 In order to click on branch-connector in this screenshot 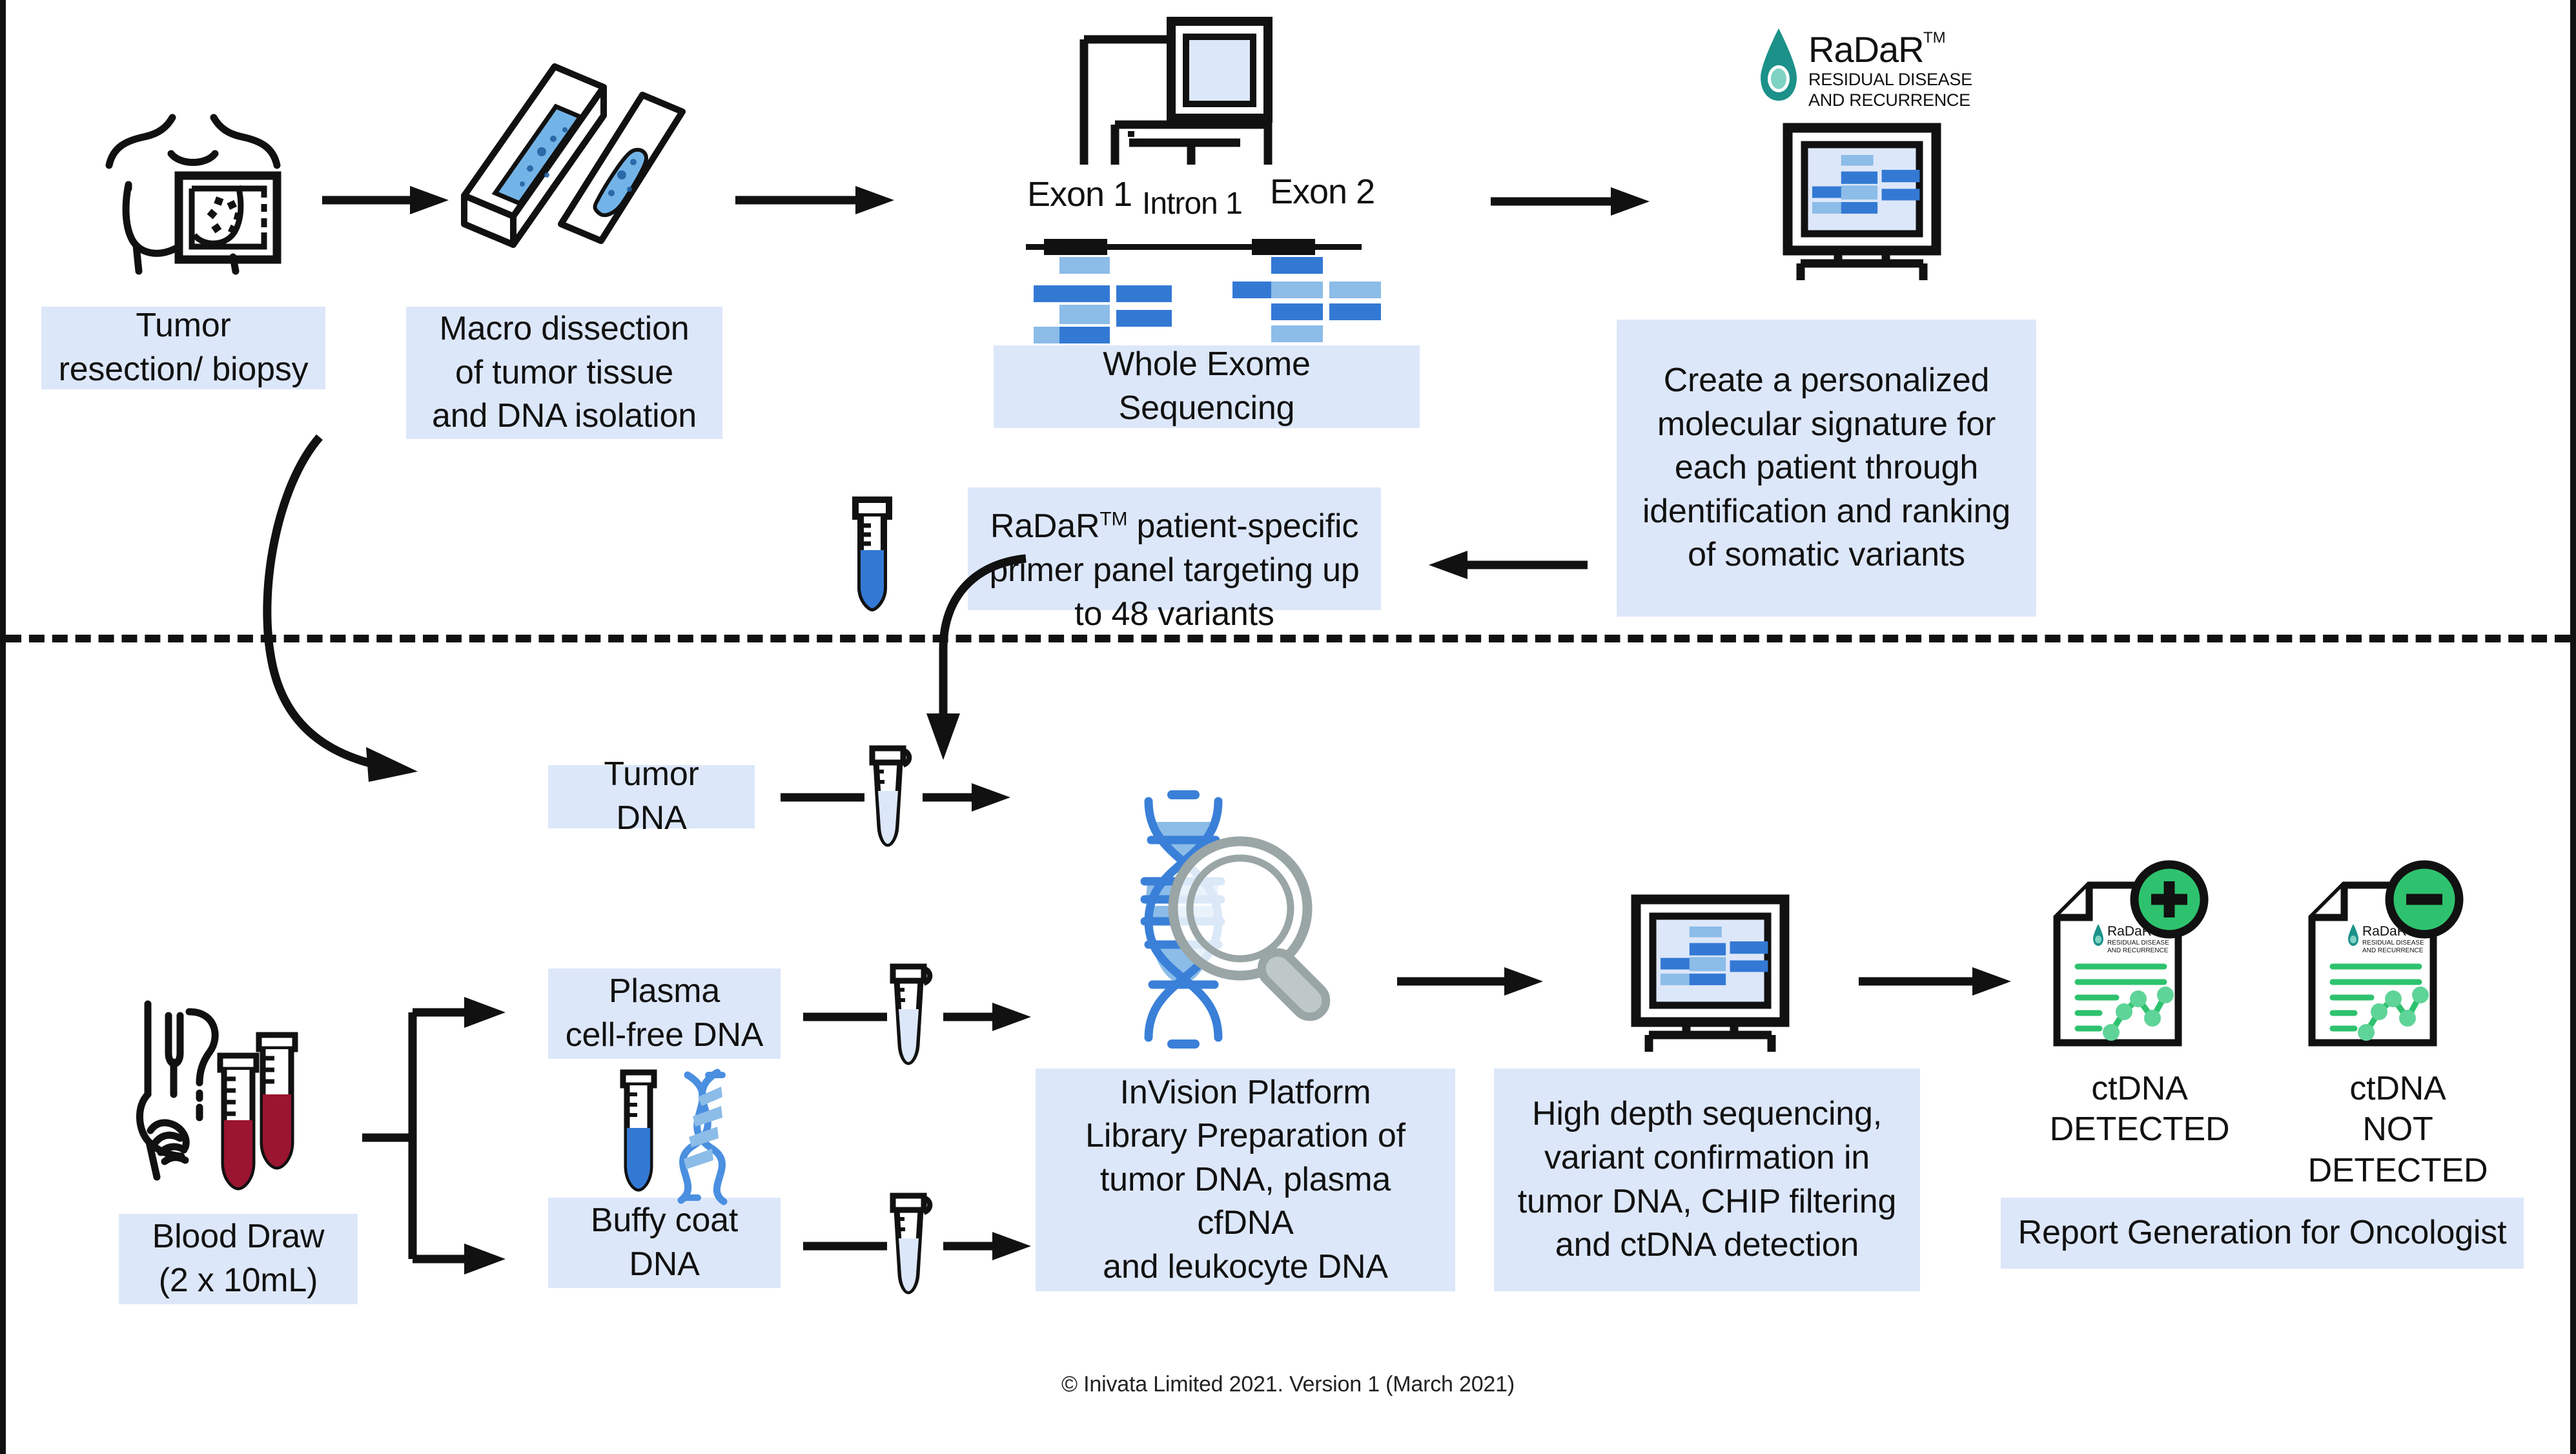, I will do `click(443, 1136)`.